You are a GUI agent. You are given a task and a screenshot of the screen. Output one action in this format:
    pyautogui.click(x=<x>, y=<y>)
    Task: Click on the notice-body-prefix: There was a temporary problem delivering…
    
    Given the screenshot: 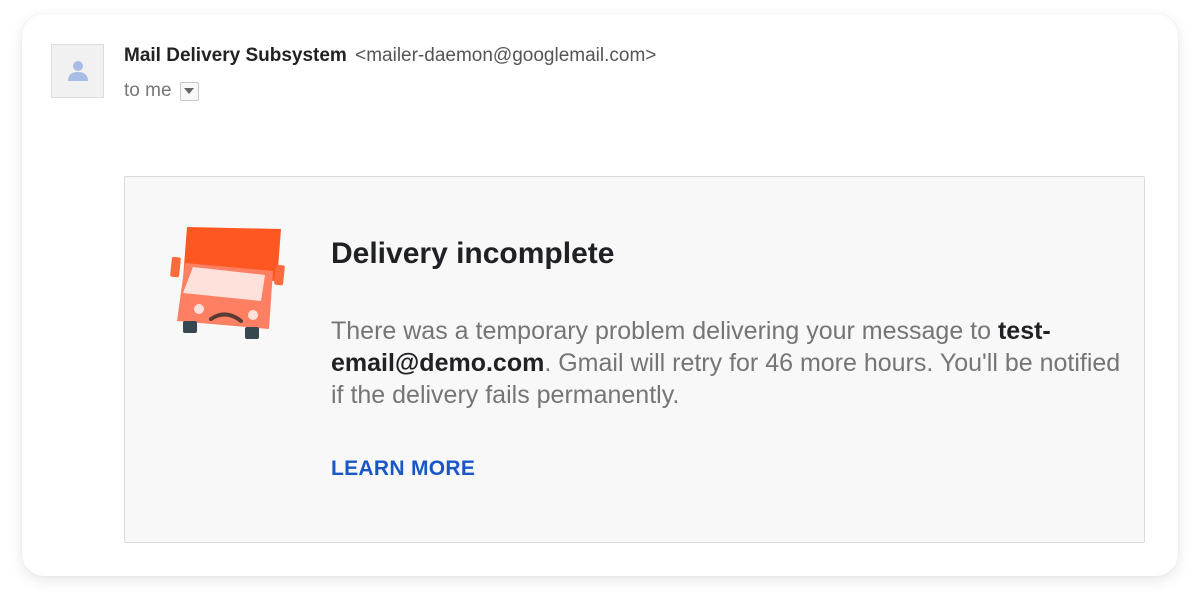 What is the action you would take?
    pyautogui.click(x=664, y=331)
    